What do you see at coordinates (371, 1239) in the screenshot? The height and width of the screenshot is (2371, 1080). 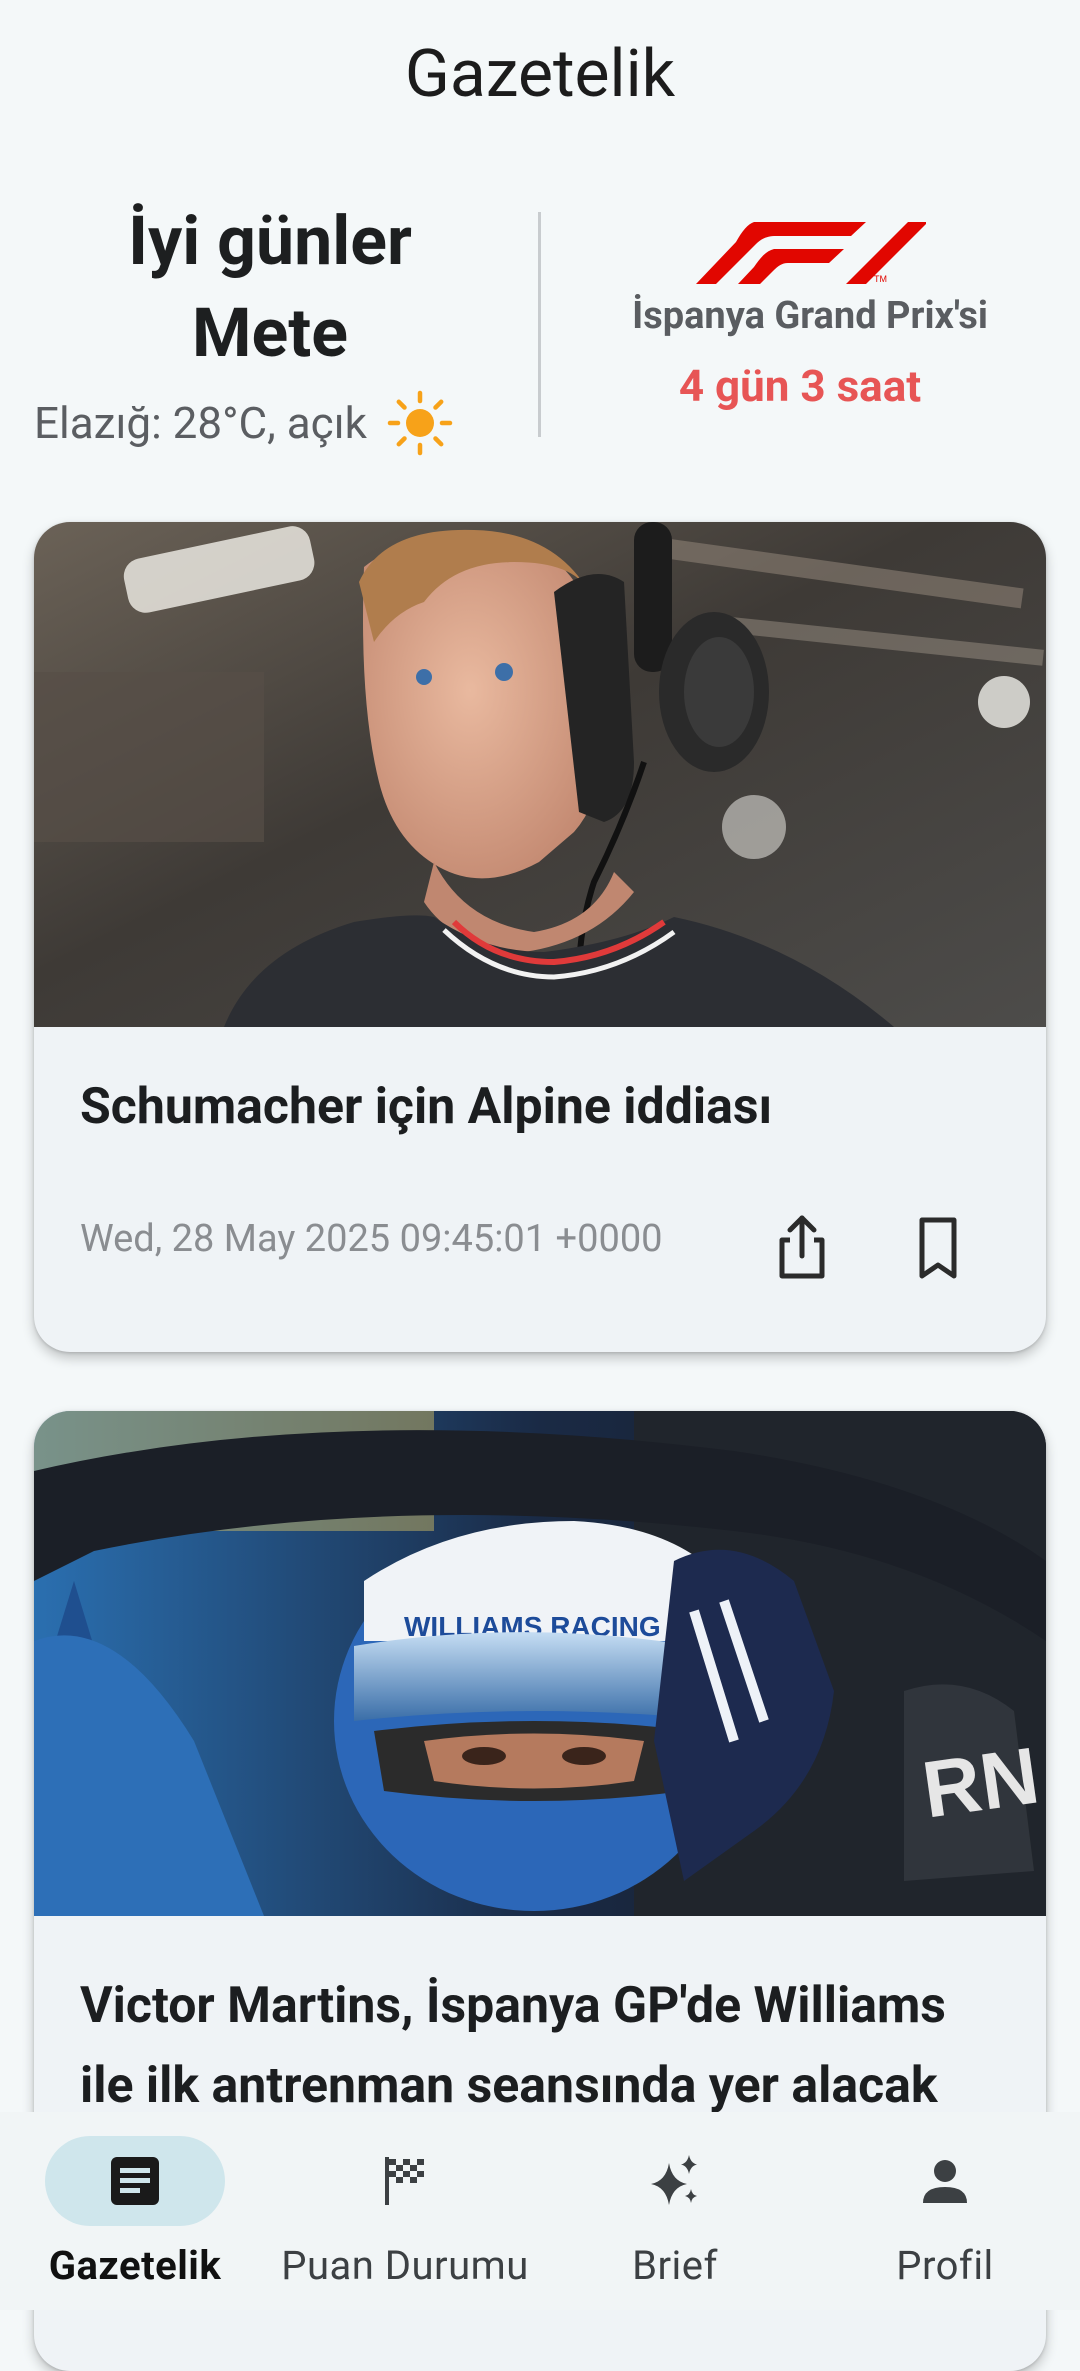 I see `article-date: Wed, 28 May 2025 09:45:01 +0000` at bounding box center [371, 1239].